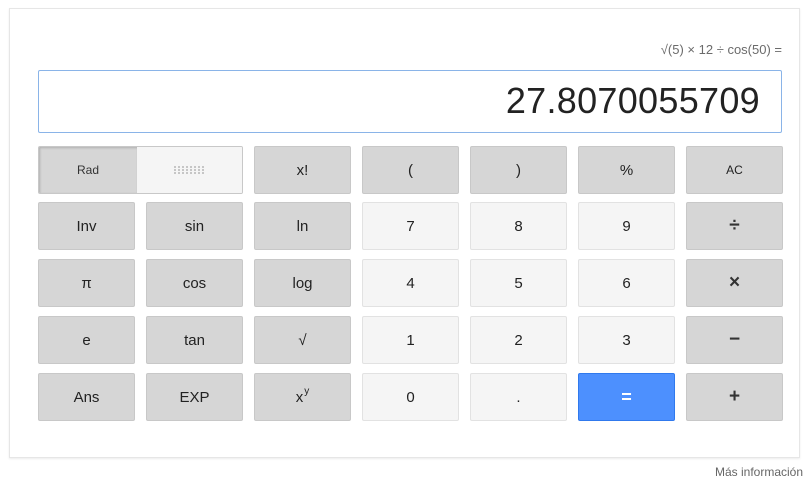 This screenshot has height=483, width=809. What do you see at coordinates (626, 397) in the screenshot?
I see `equals-button: =` at bounding box center [626, 397].